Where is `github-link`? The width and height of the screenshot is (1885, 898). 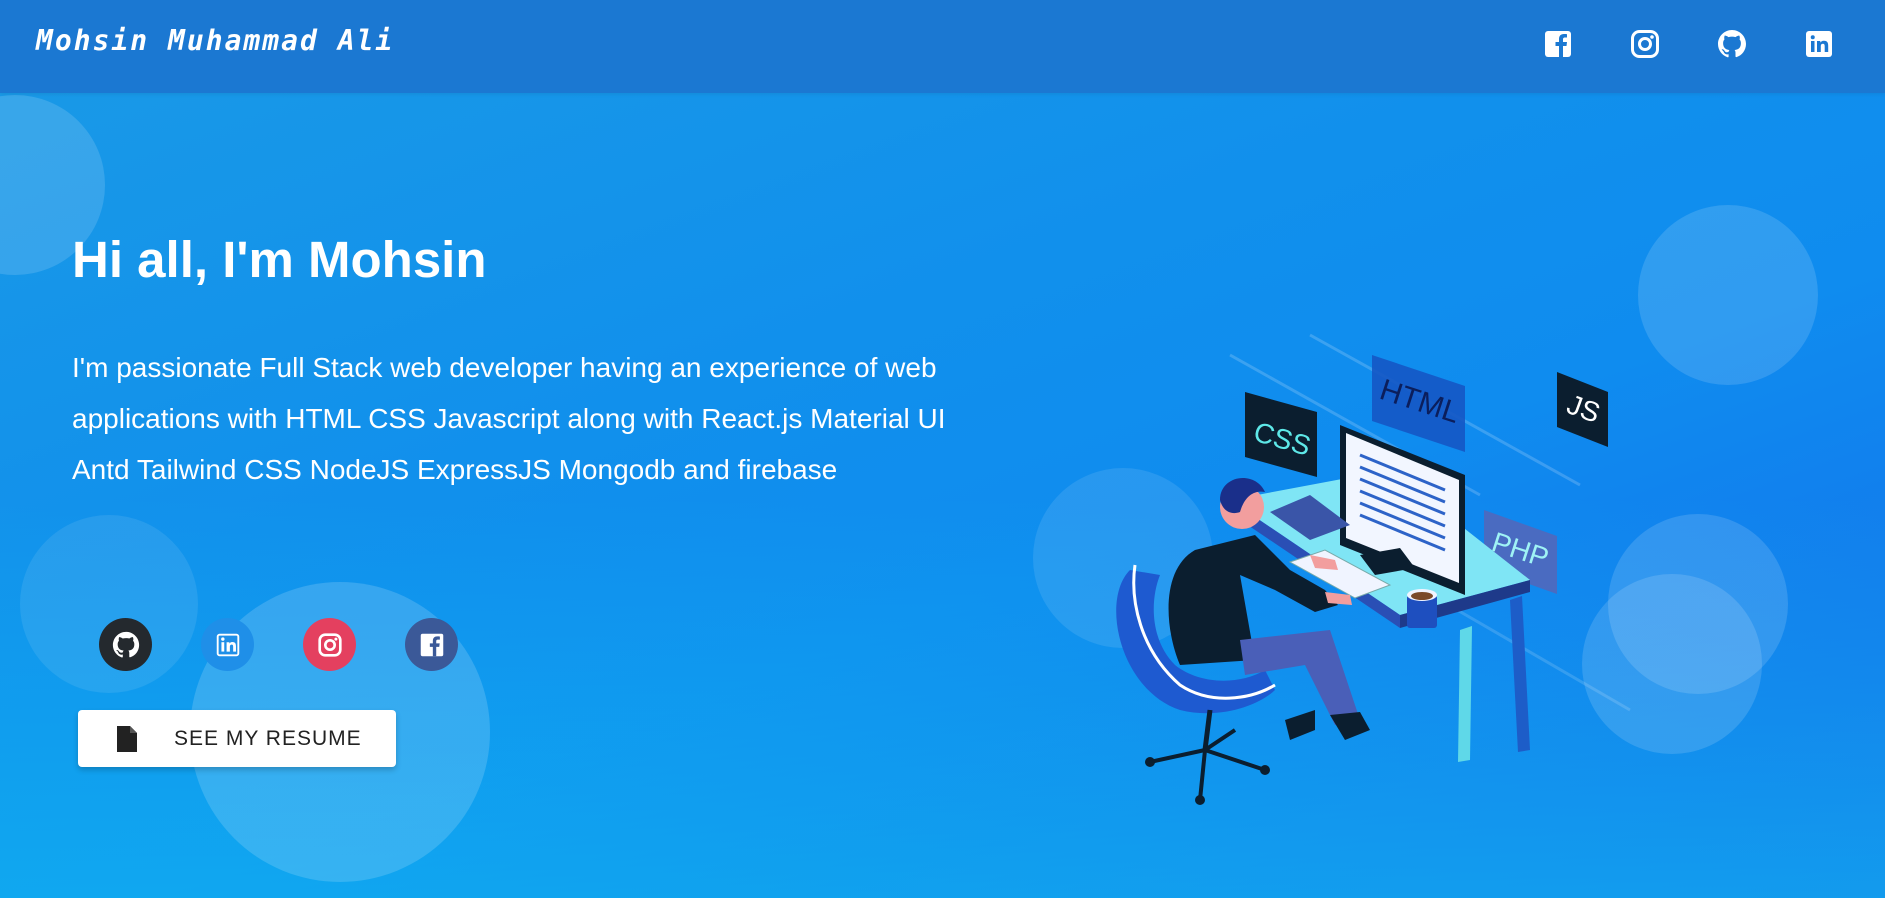
github-link is located at coordinates (125, 644).